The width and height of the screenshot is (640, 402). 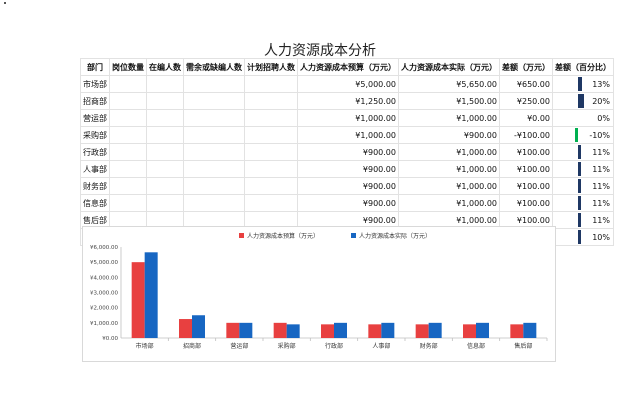 I want to click on header-cell: 差额（万元）, so click(x=526, y=67).